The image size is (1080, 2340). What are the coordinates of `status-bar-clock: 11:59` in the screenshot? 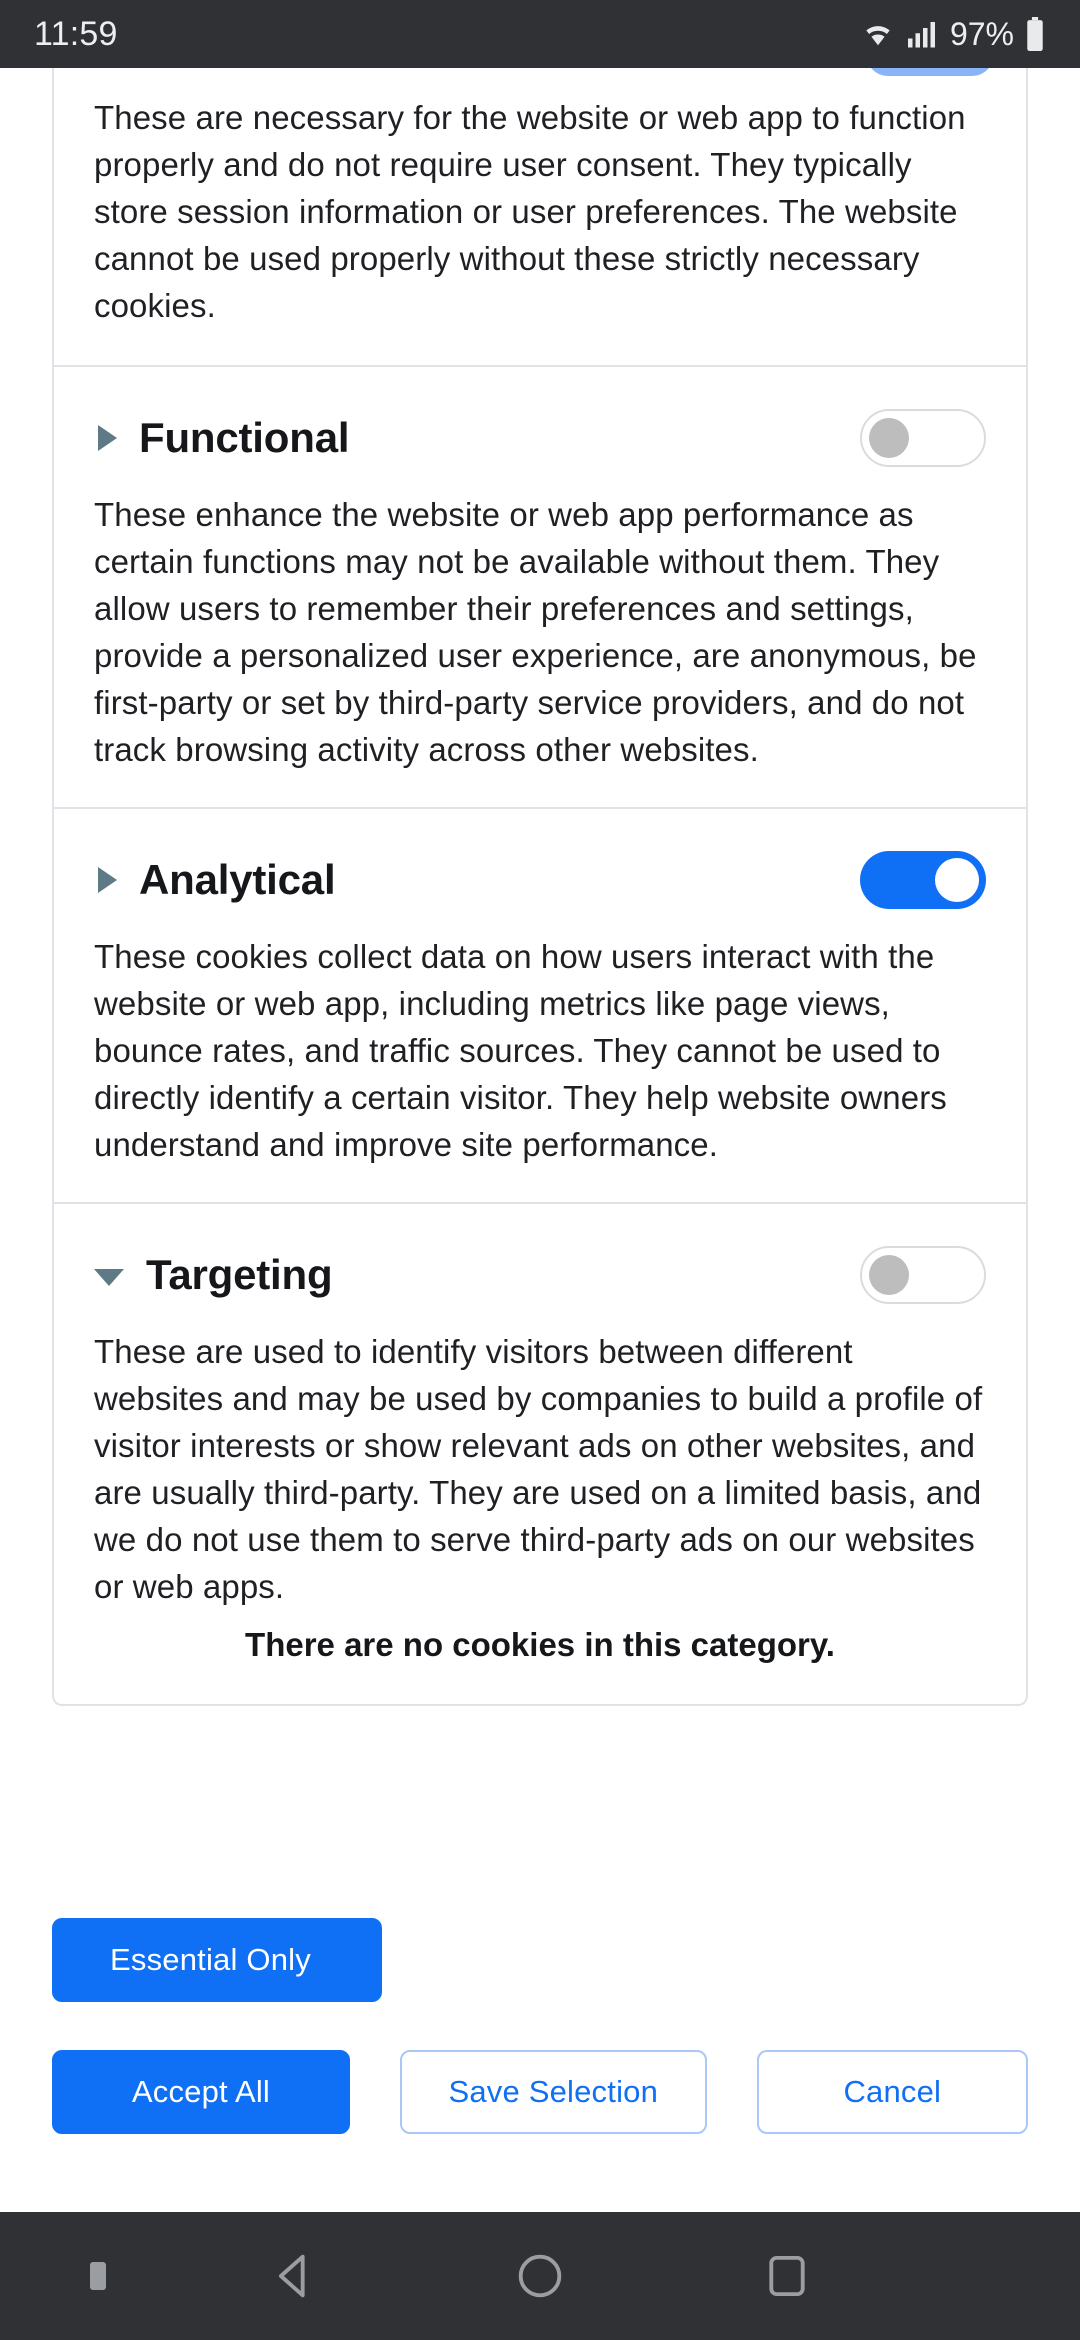 It's located at (76, 33).